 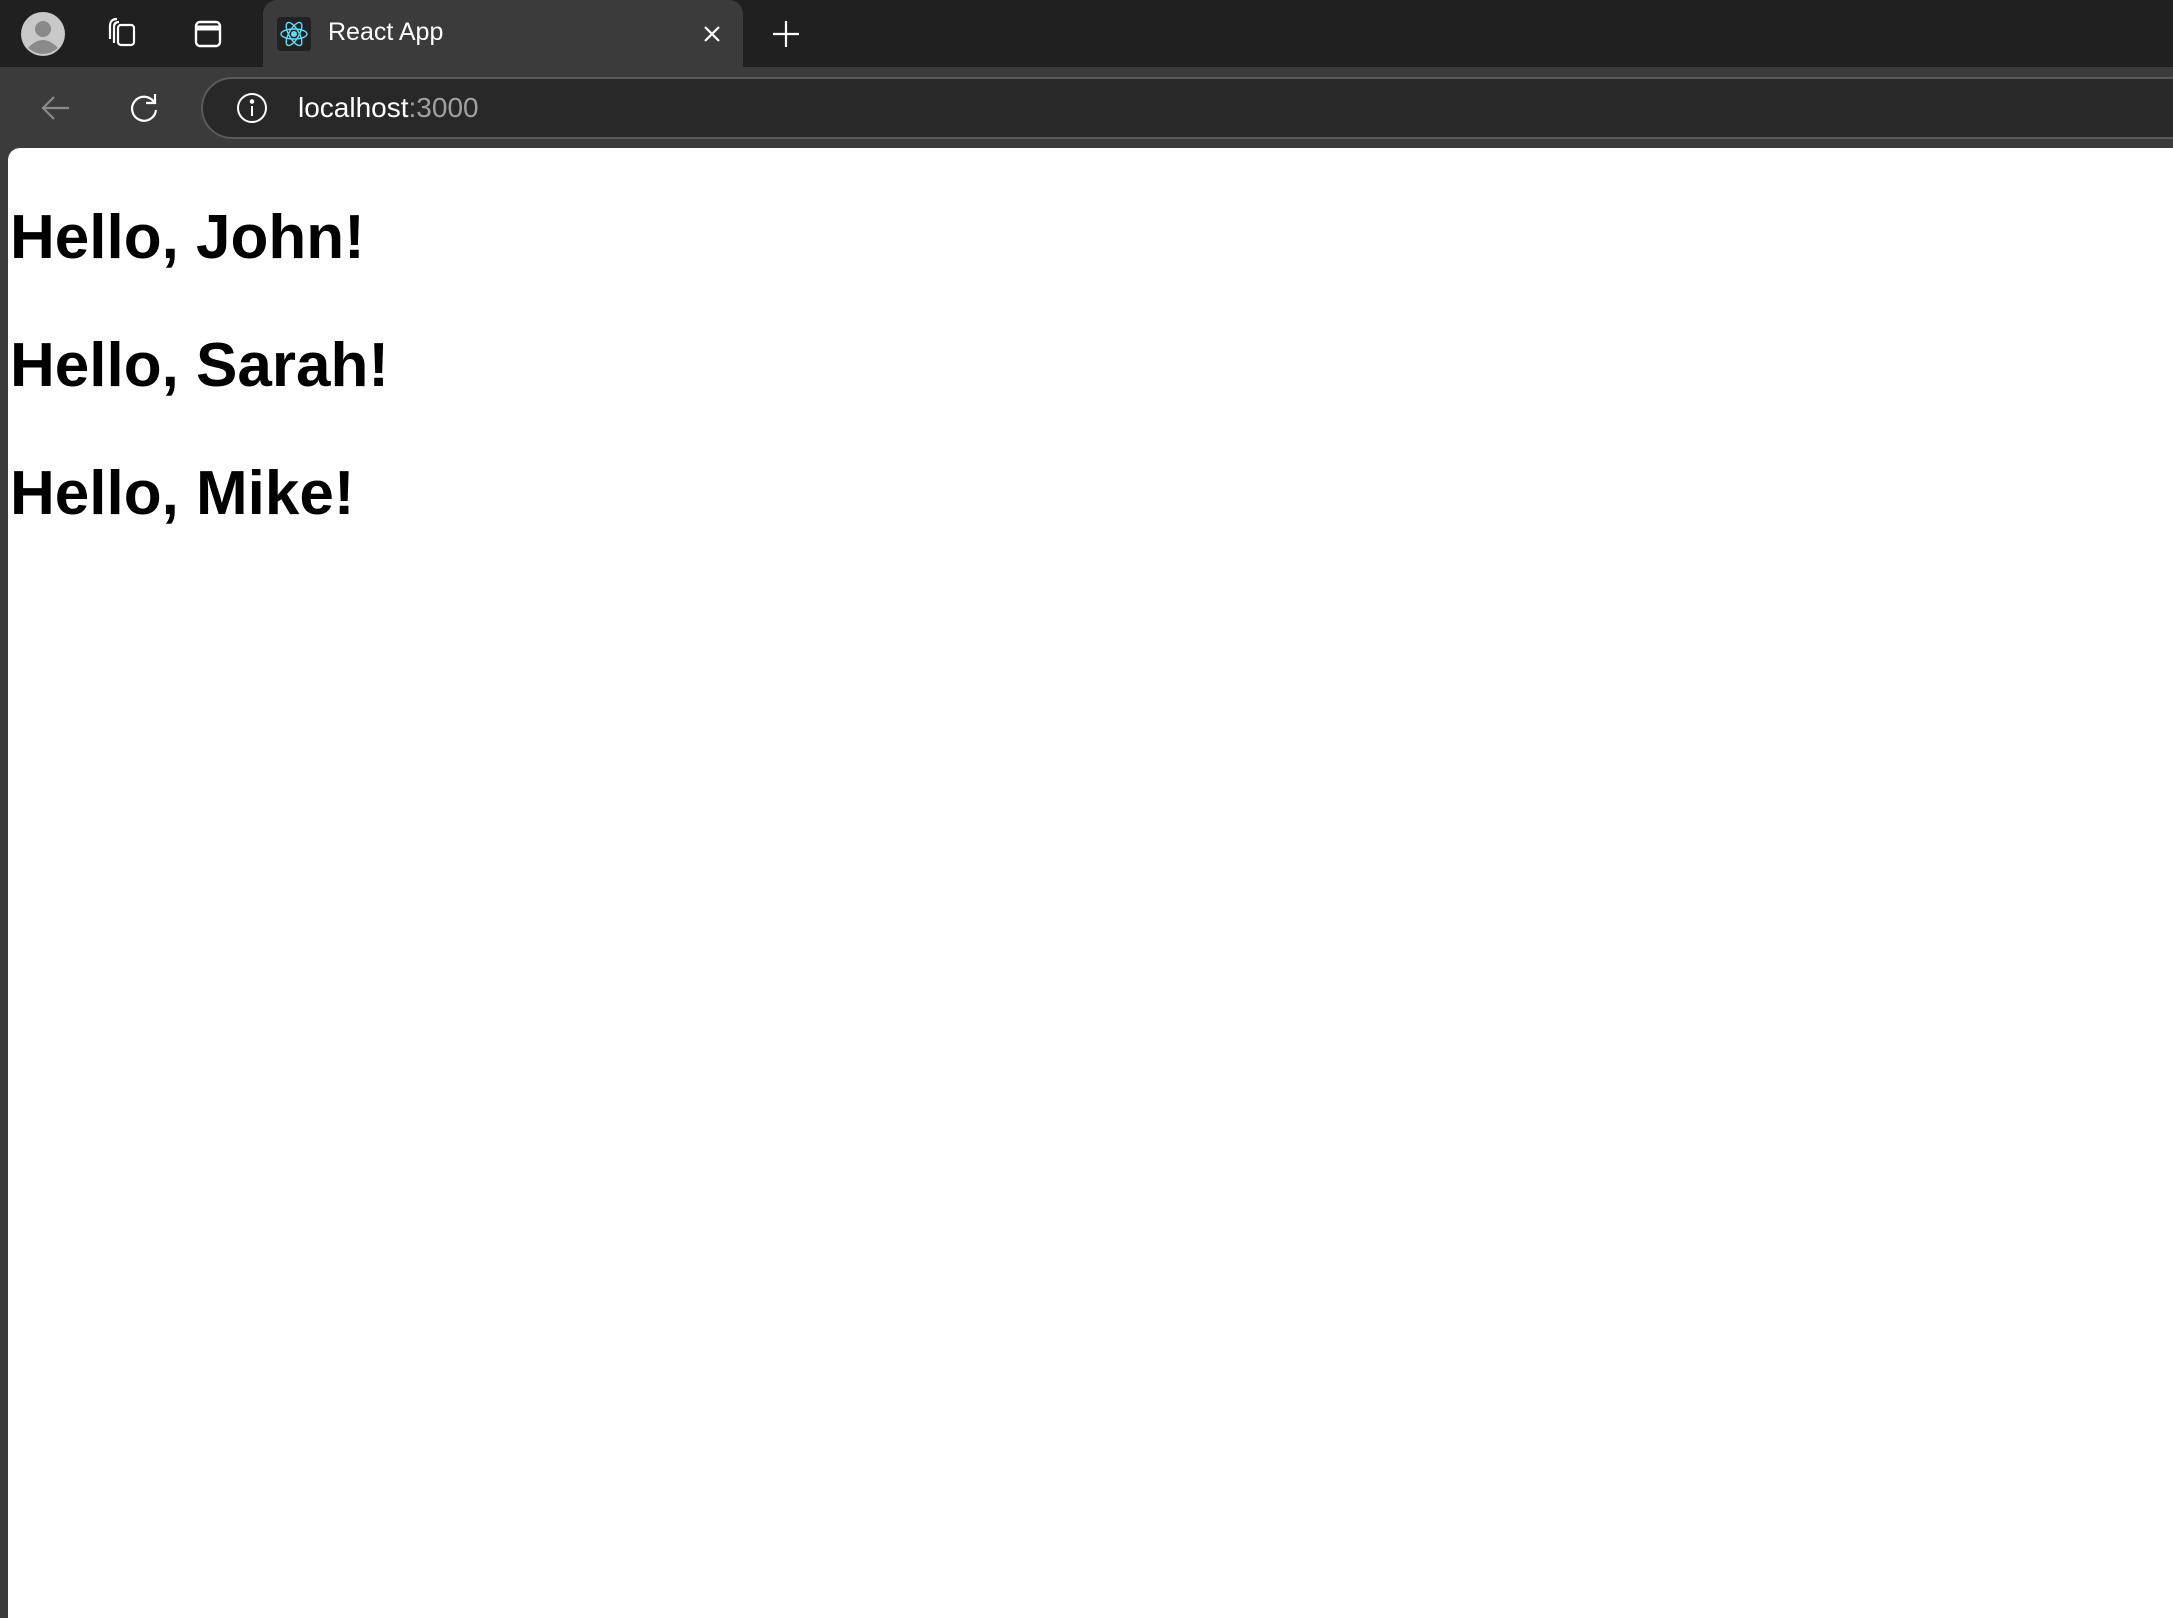 What do you see at coordinates (56, 108) in the screenshot?
I see `back-arrow-icon` at bounding box center [56, 108].